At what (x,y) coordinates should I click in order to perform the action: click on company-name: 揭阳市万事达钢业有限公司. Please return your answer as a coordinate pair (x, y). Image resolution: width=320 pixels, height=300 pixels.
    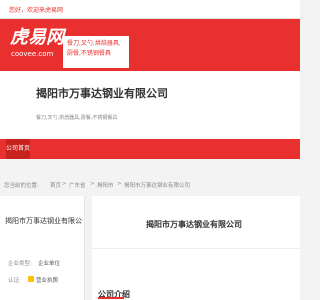
    Looking at the image, I should click on (102, 93).